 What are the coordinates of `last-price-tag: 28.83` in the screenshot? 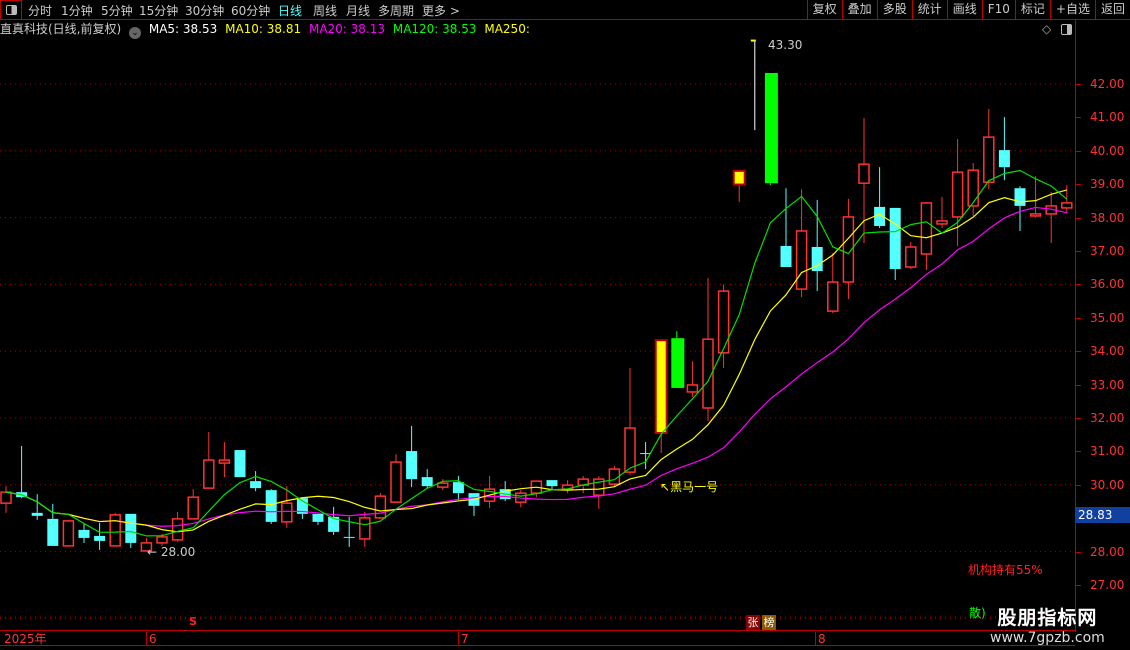 It's located at (1102, 515).